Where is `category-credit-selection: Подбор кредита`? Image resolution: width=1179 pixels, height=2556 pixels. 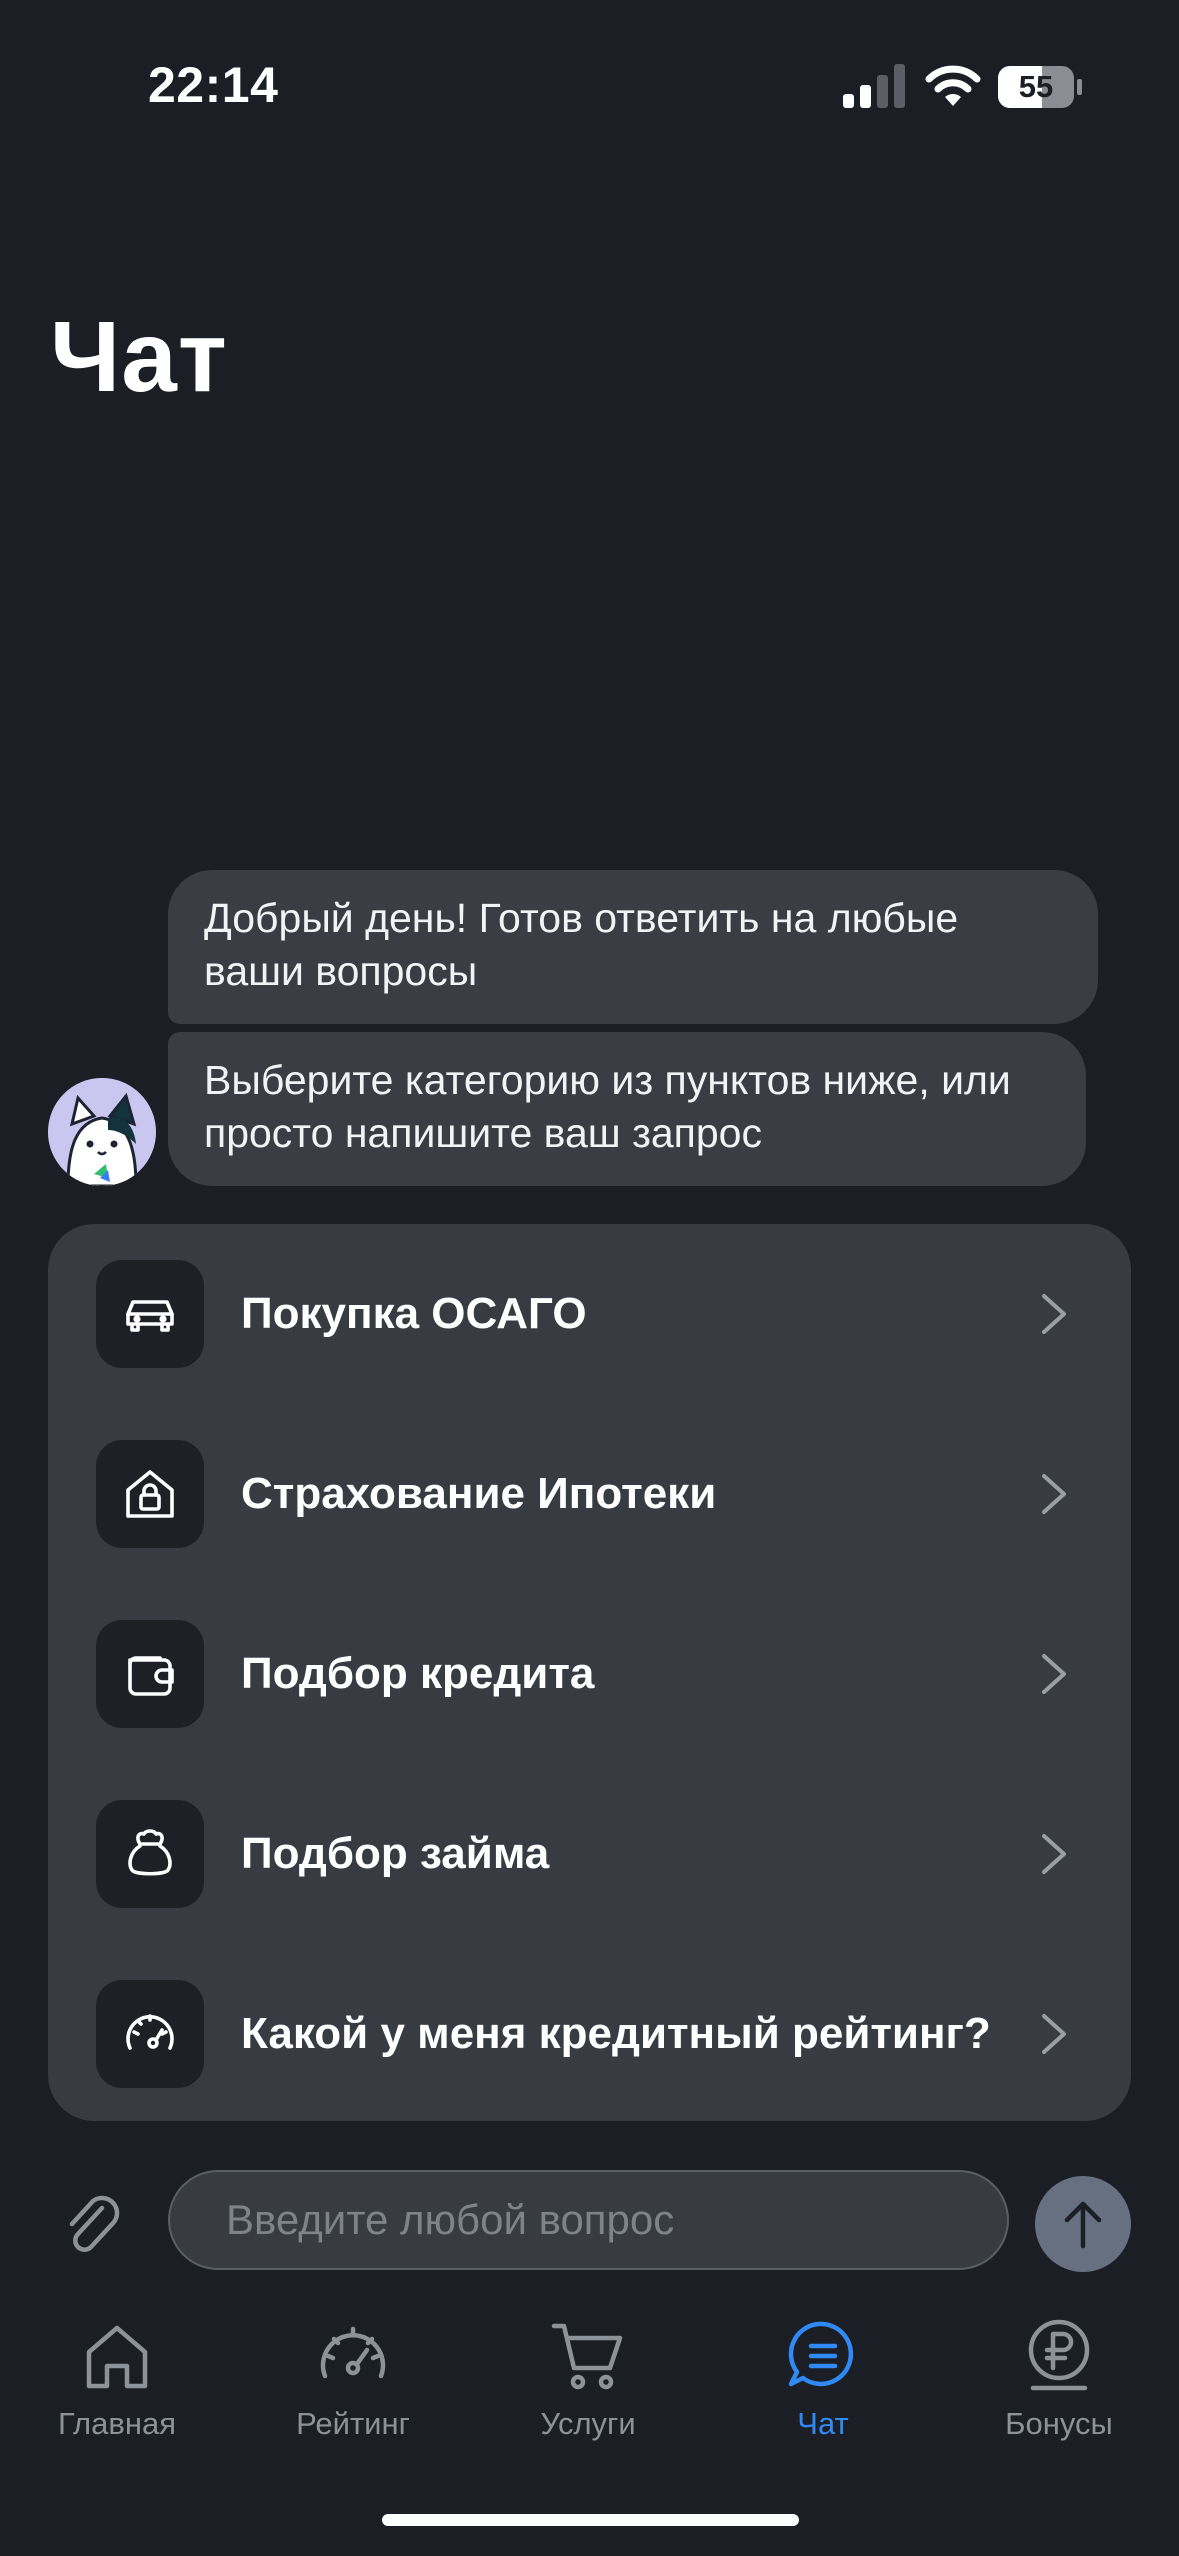 category-credit-selection: Подбор кредита is located at coordinates (589, 1674).